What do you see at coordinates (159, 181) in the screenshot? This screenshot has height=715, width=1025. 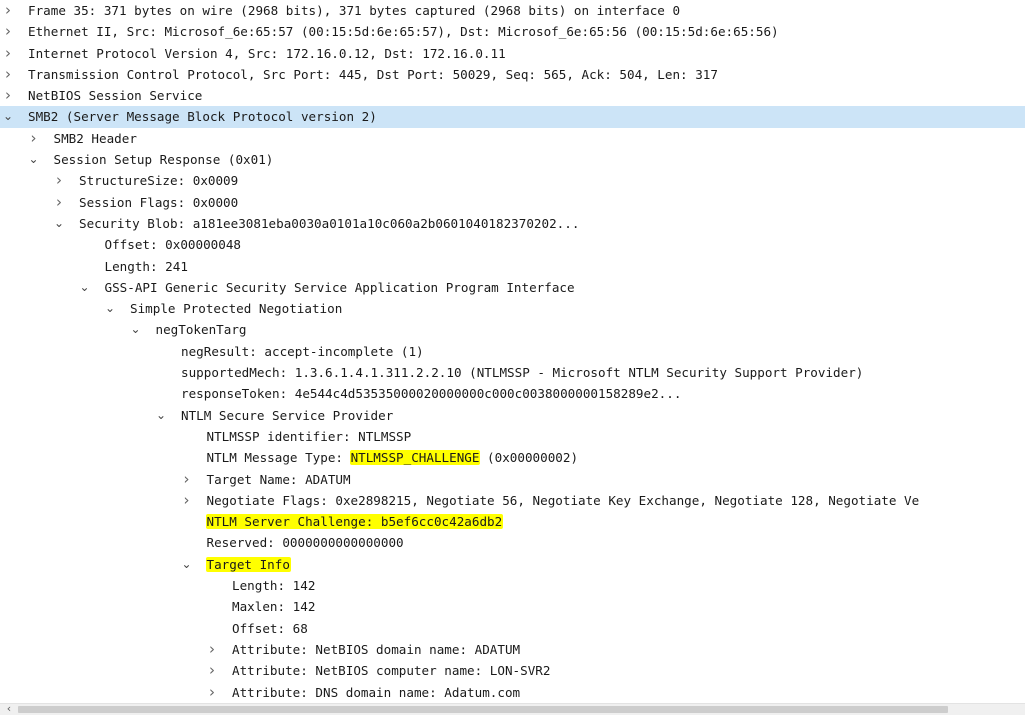 I see `tree-row-label: StructureSize: 0x0009` at bounding box center [159, 181].